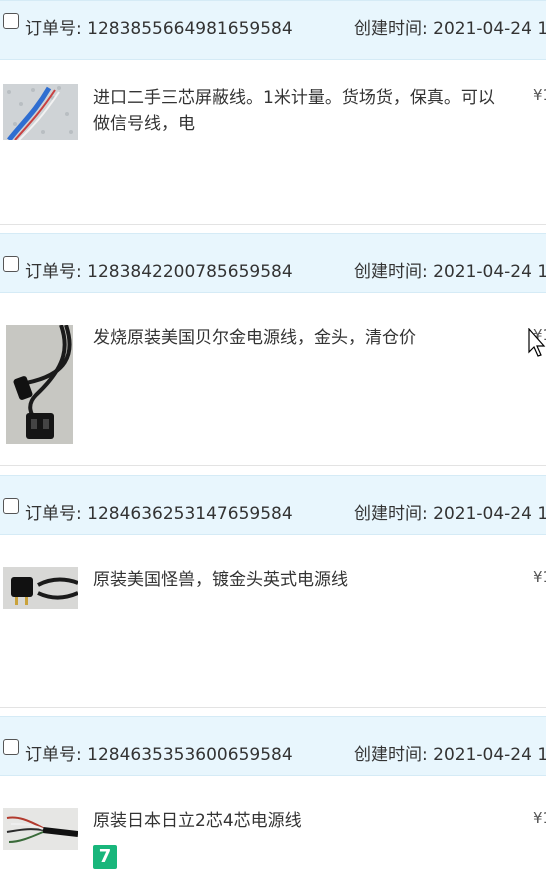 The width and height of the screenshot is (546, 880). I want to click on multi-core-cable-image, so click(40, 829).